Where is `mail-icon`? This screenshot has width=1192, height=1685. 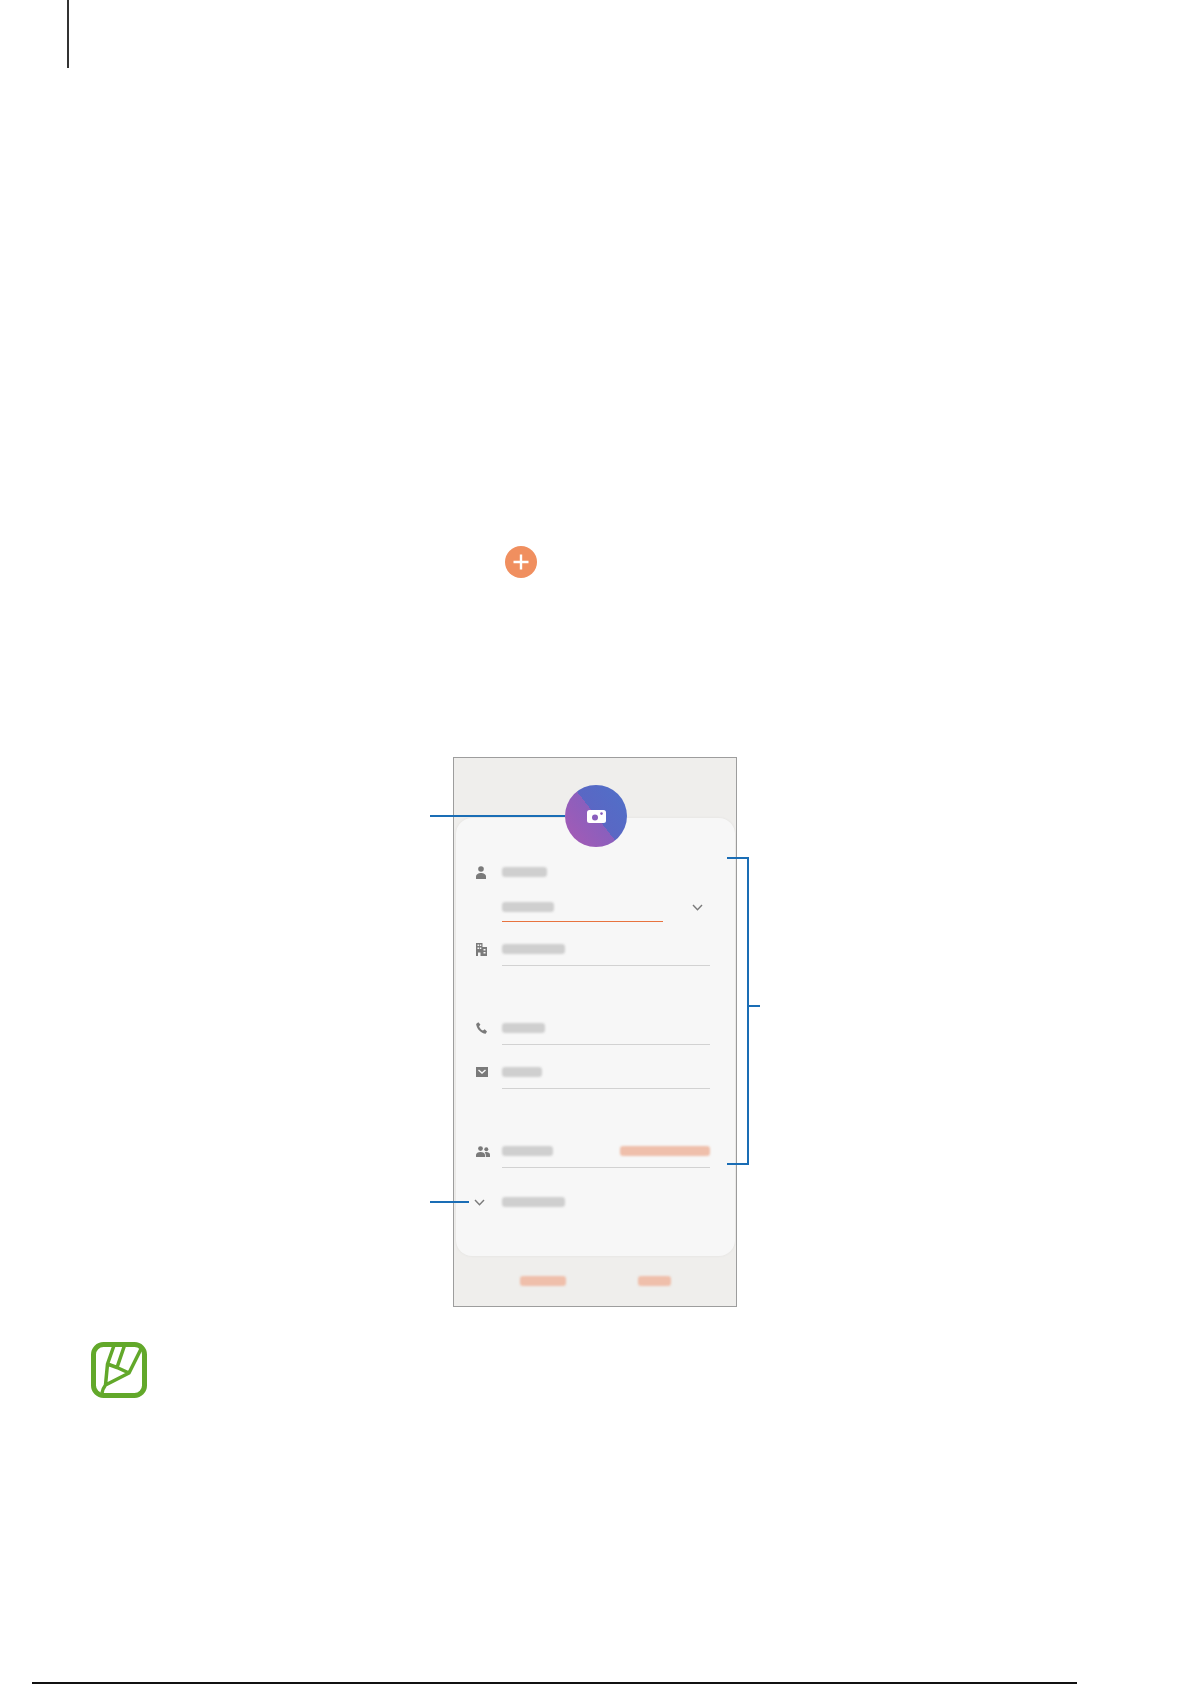 mail-icon is located at coordinates (482, 1072).